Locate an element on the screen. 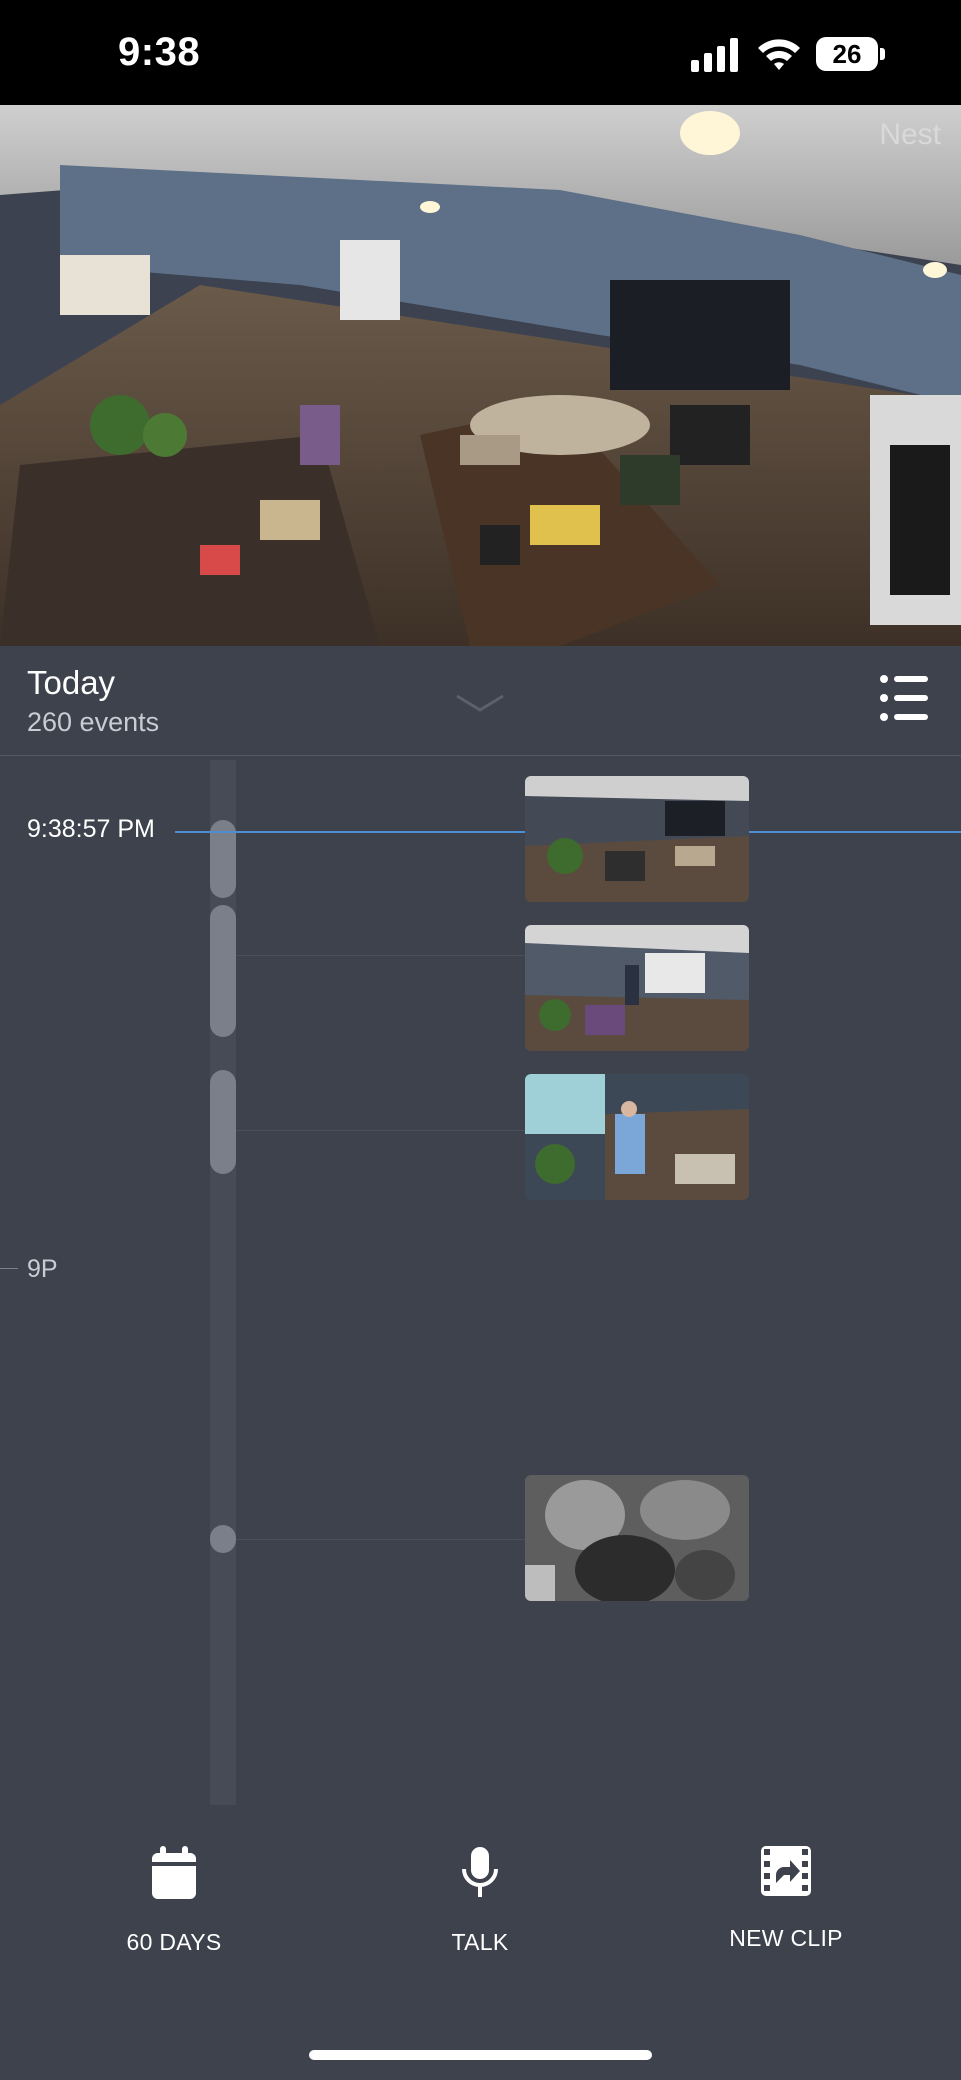  new-clip-button-label: NEW CLIP is located at coordinates (786, 1938).